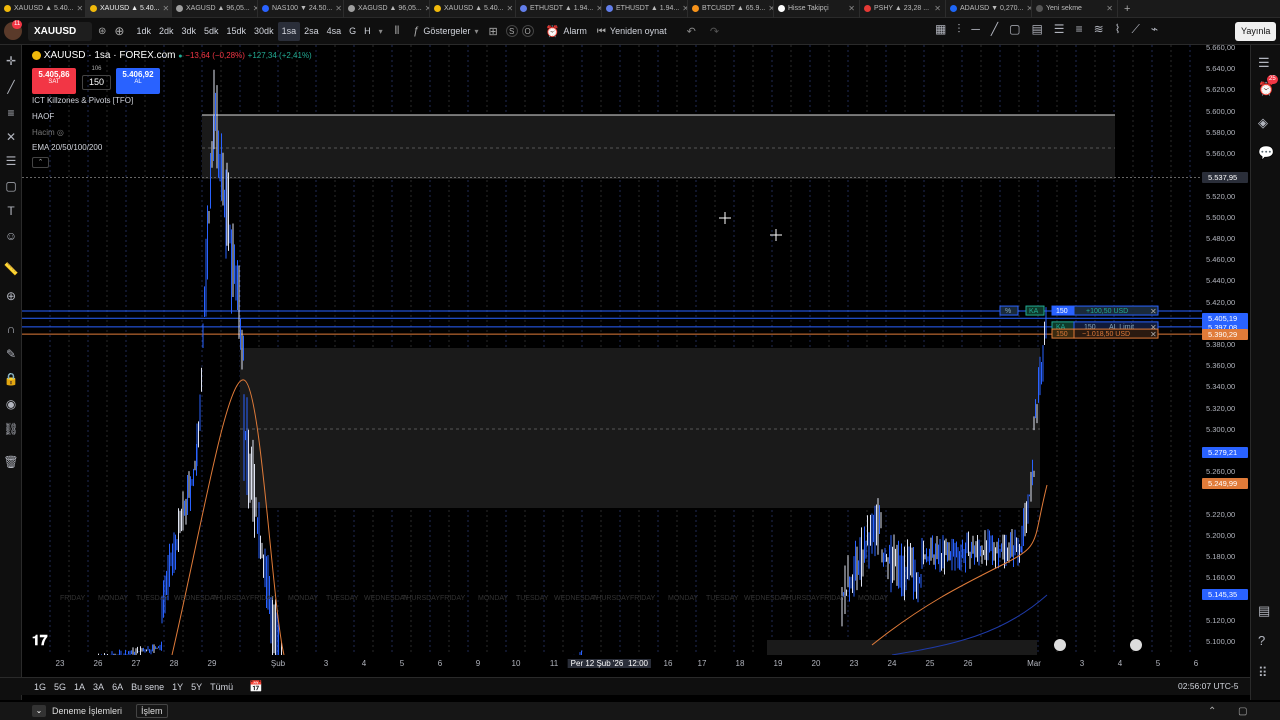 The height and width of the screenshot is (720, 1280). Describe the element at coordinates (1212, 711) in the screenshot. I see `maximize-icon: ⌃` at that location.